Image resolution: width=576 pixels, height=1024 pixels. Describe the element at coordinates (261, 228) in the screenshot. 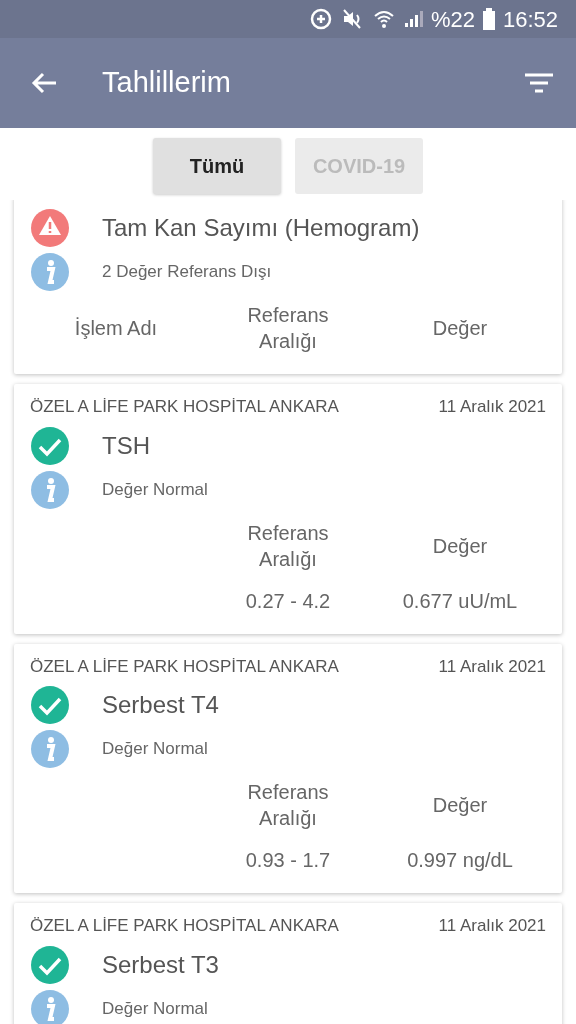

I see `test-name: Tam Kan Sayımı (Hemogram)` at that location.